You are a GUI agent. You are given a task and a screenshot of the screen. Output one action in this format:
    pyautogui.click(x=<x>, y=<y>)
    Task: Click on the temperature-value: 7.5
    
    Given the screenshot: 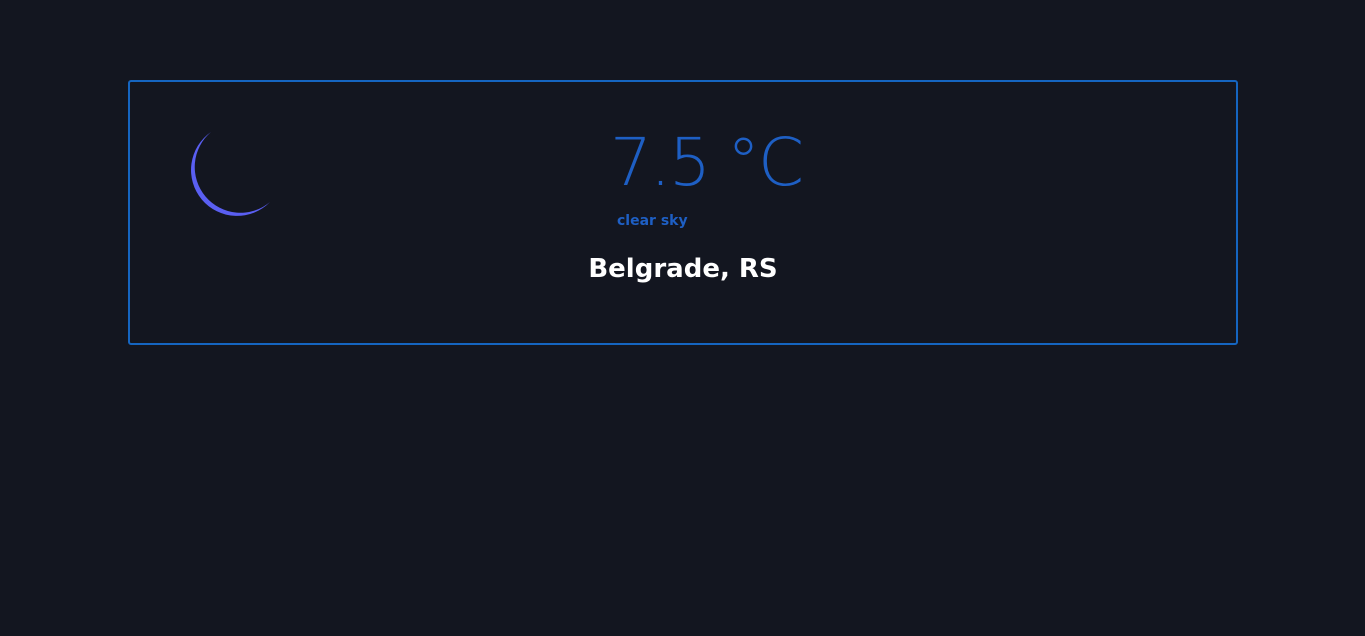 What is the action you would take?
    pyautogui.click(x=660, y=162)
    